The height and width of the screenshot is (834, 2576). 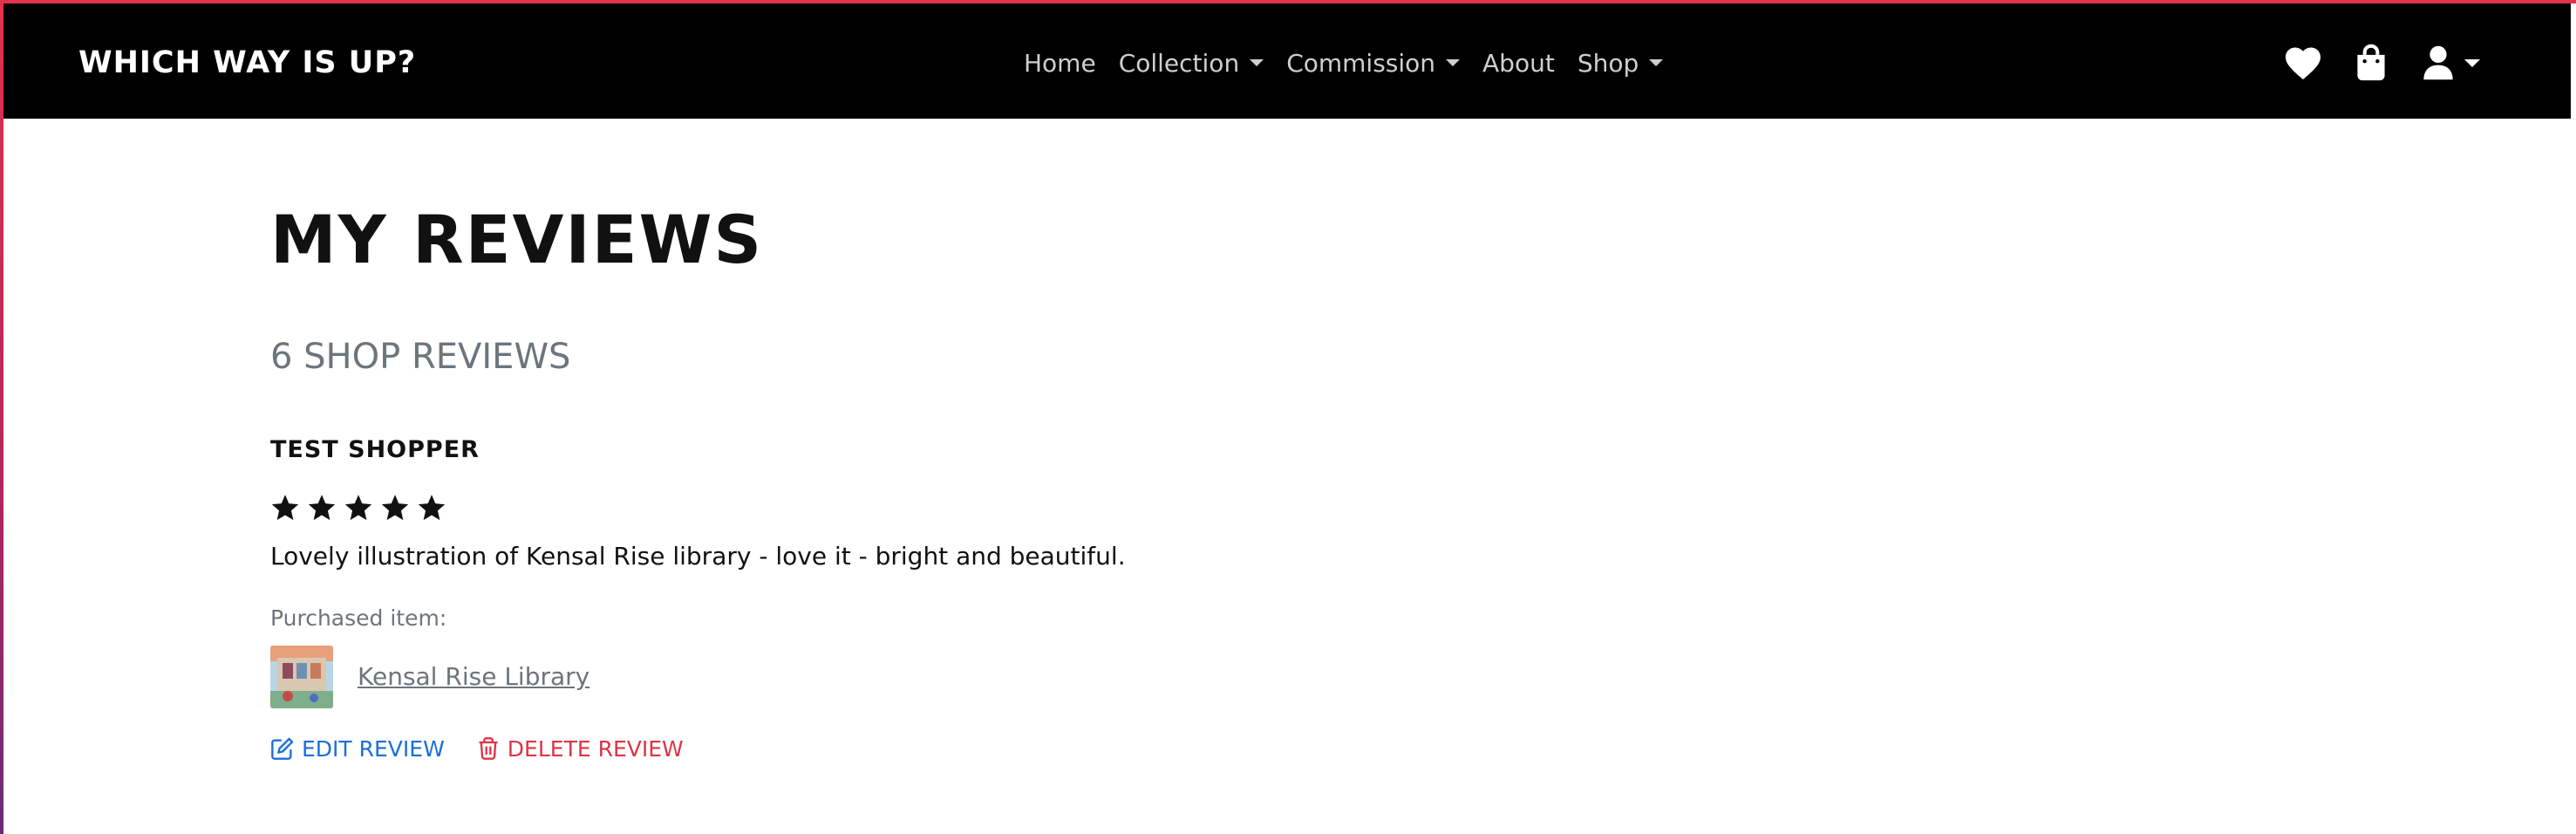 What do you see at coordinates (374, 748) in the screenshot?
I see `edit-review-label: EDIT REVIEW` at bounding box center [374, 748].